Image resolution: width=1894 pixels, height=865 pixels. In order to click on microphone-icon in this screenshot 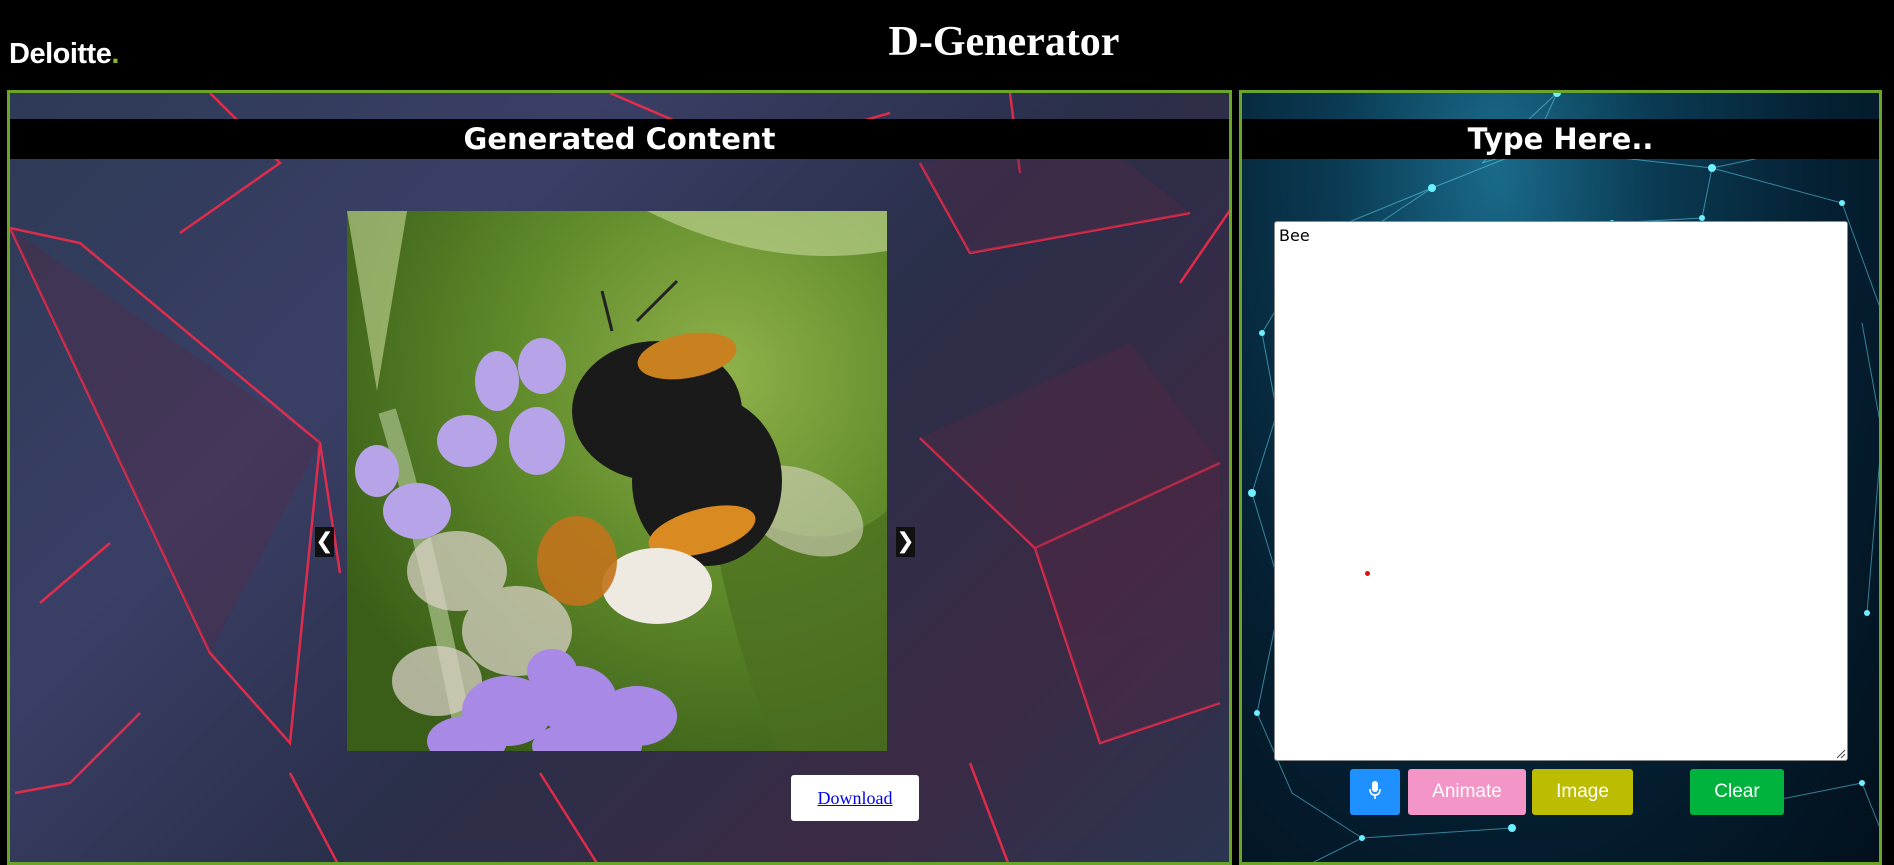, I will do `click(1375, 790)`.